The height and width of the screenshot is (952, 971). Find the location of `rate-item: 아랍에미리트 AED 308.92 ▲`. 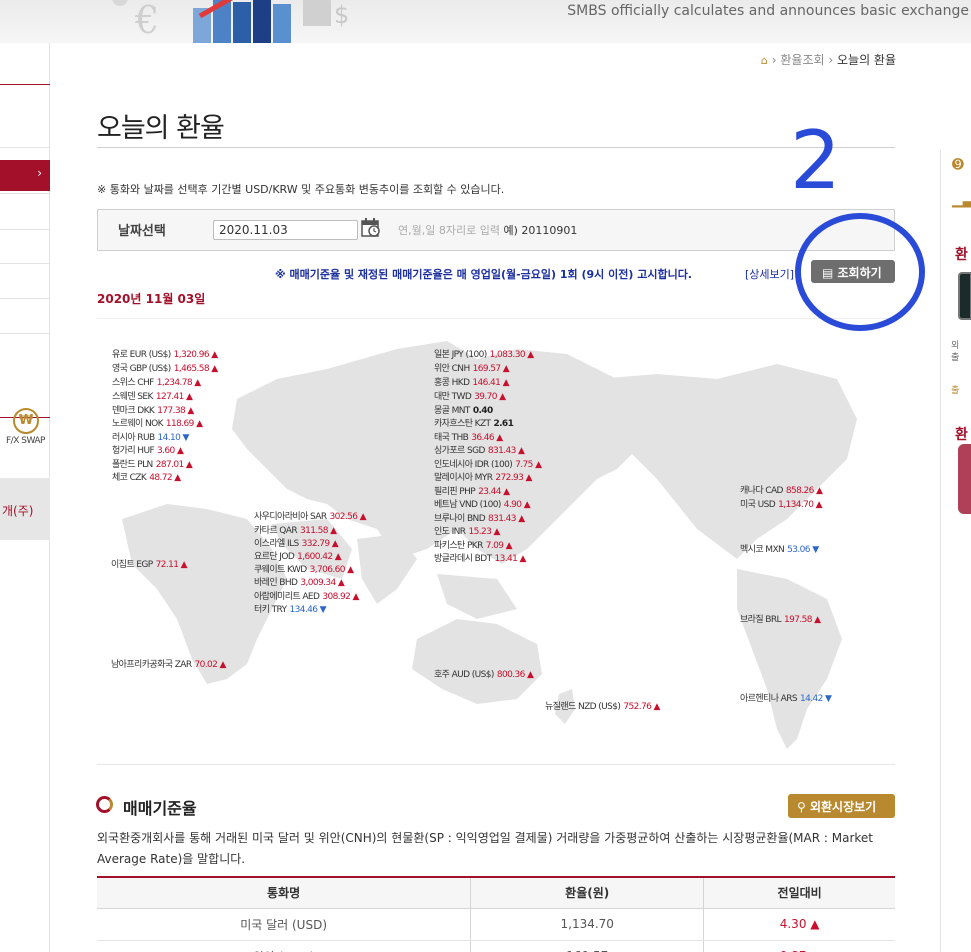

rate-item: 아랍에미리트 AED 308.92 ▲ is located at coordinates (306, 597).